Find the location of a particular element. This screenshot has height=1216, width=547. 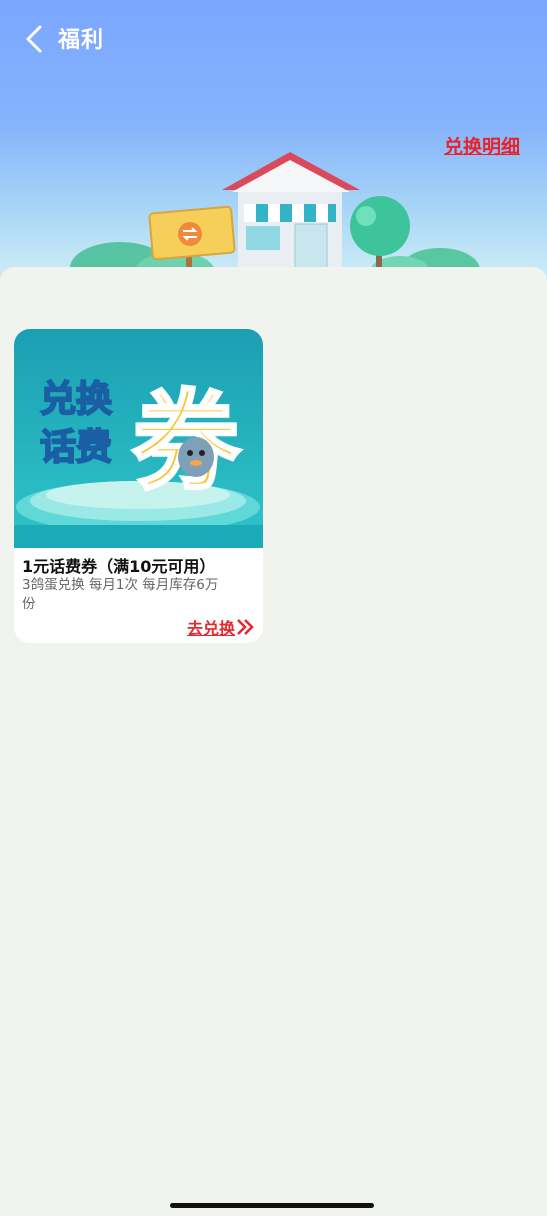

back-arrow-icon is located at coordinates (35, 39).